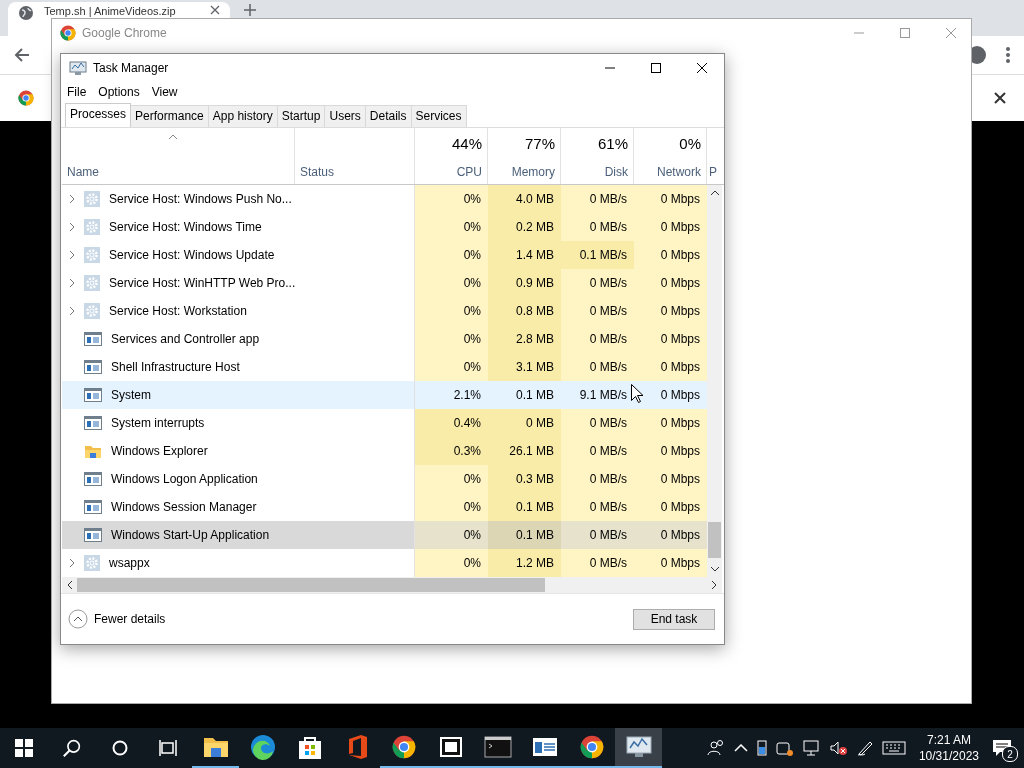 The image size is (1024, 768). What do you see at coordinates (466, 143) in the screenshot?
I see `column-percent: 44%` at bounding box center [466, 143].